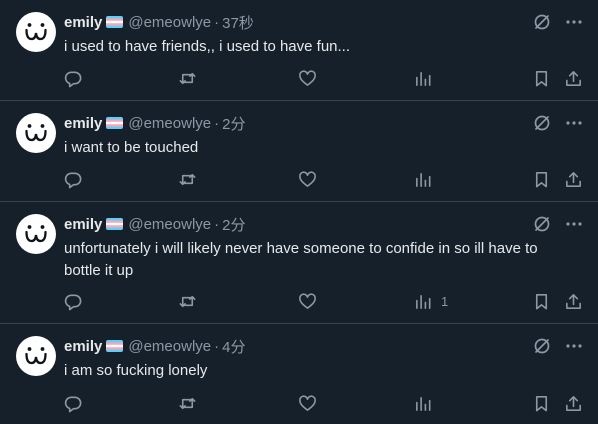 This screenshot has height=424, width=598. What do you see at coordinates (322, 301) in the screenshot?
I see `action-bar: 1` at bounding box center [322, 301].